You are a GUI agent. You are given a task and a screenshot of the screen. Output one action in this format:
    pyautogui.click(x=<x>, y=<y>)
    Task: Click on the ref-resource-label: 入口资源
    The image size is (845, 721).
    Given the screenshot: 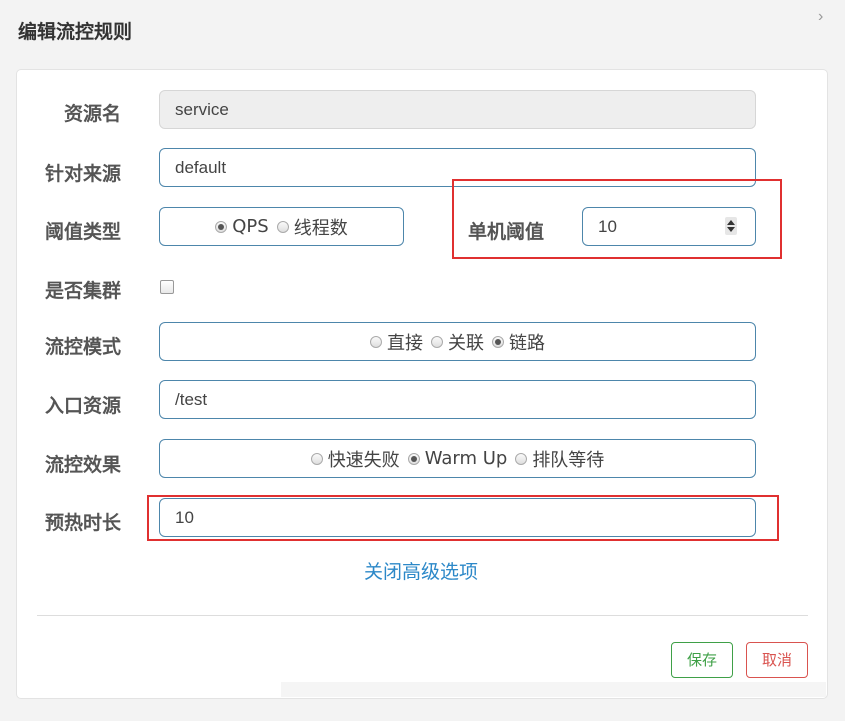 What is the action you would take?
    pyautogui.click(x=82, y=406)
    